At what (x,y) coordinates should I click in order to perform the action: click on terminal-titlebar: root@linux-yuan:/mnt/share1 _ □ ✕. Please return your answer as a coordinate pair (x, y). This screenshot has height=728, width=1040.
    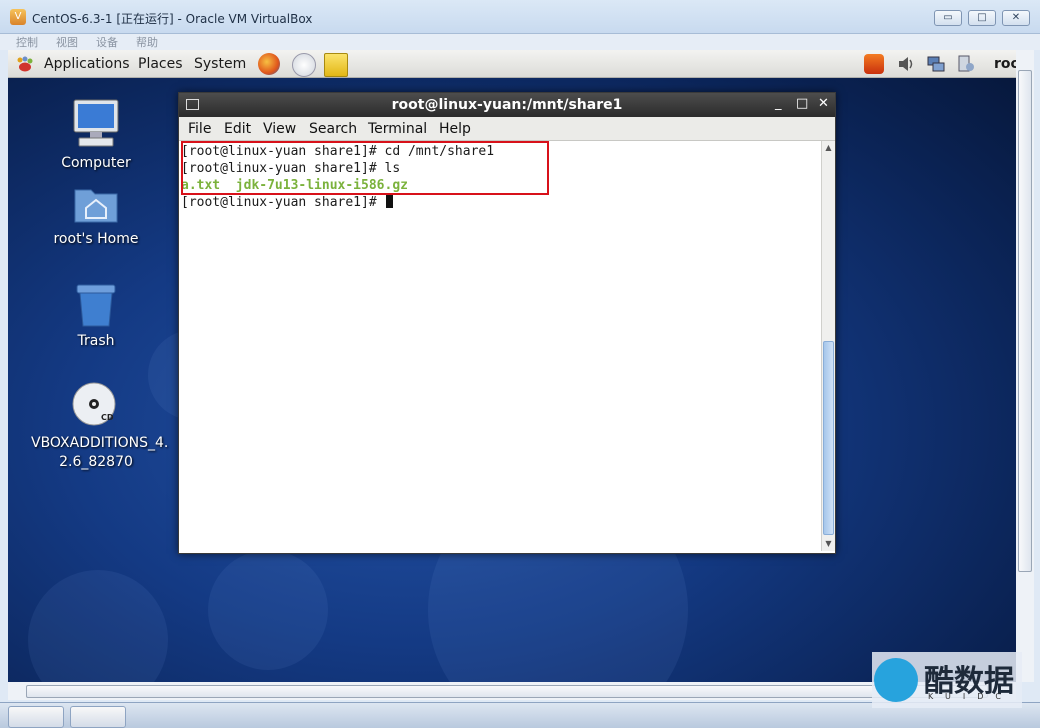
    Looking at the image, I should click on (507, 105).